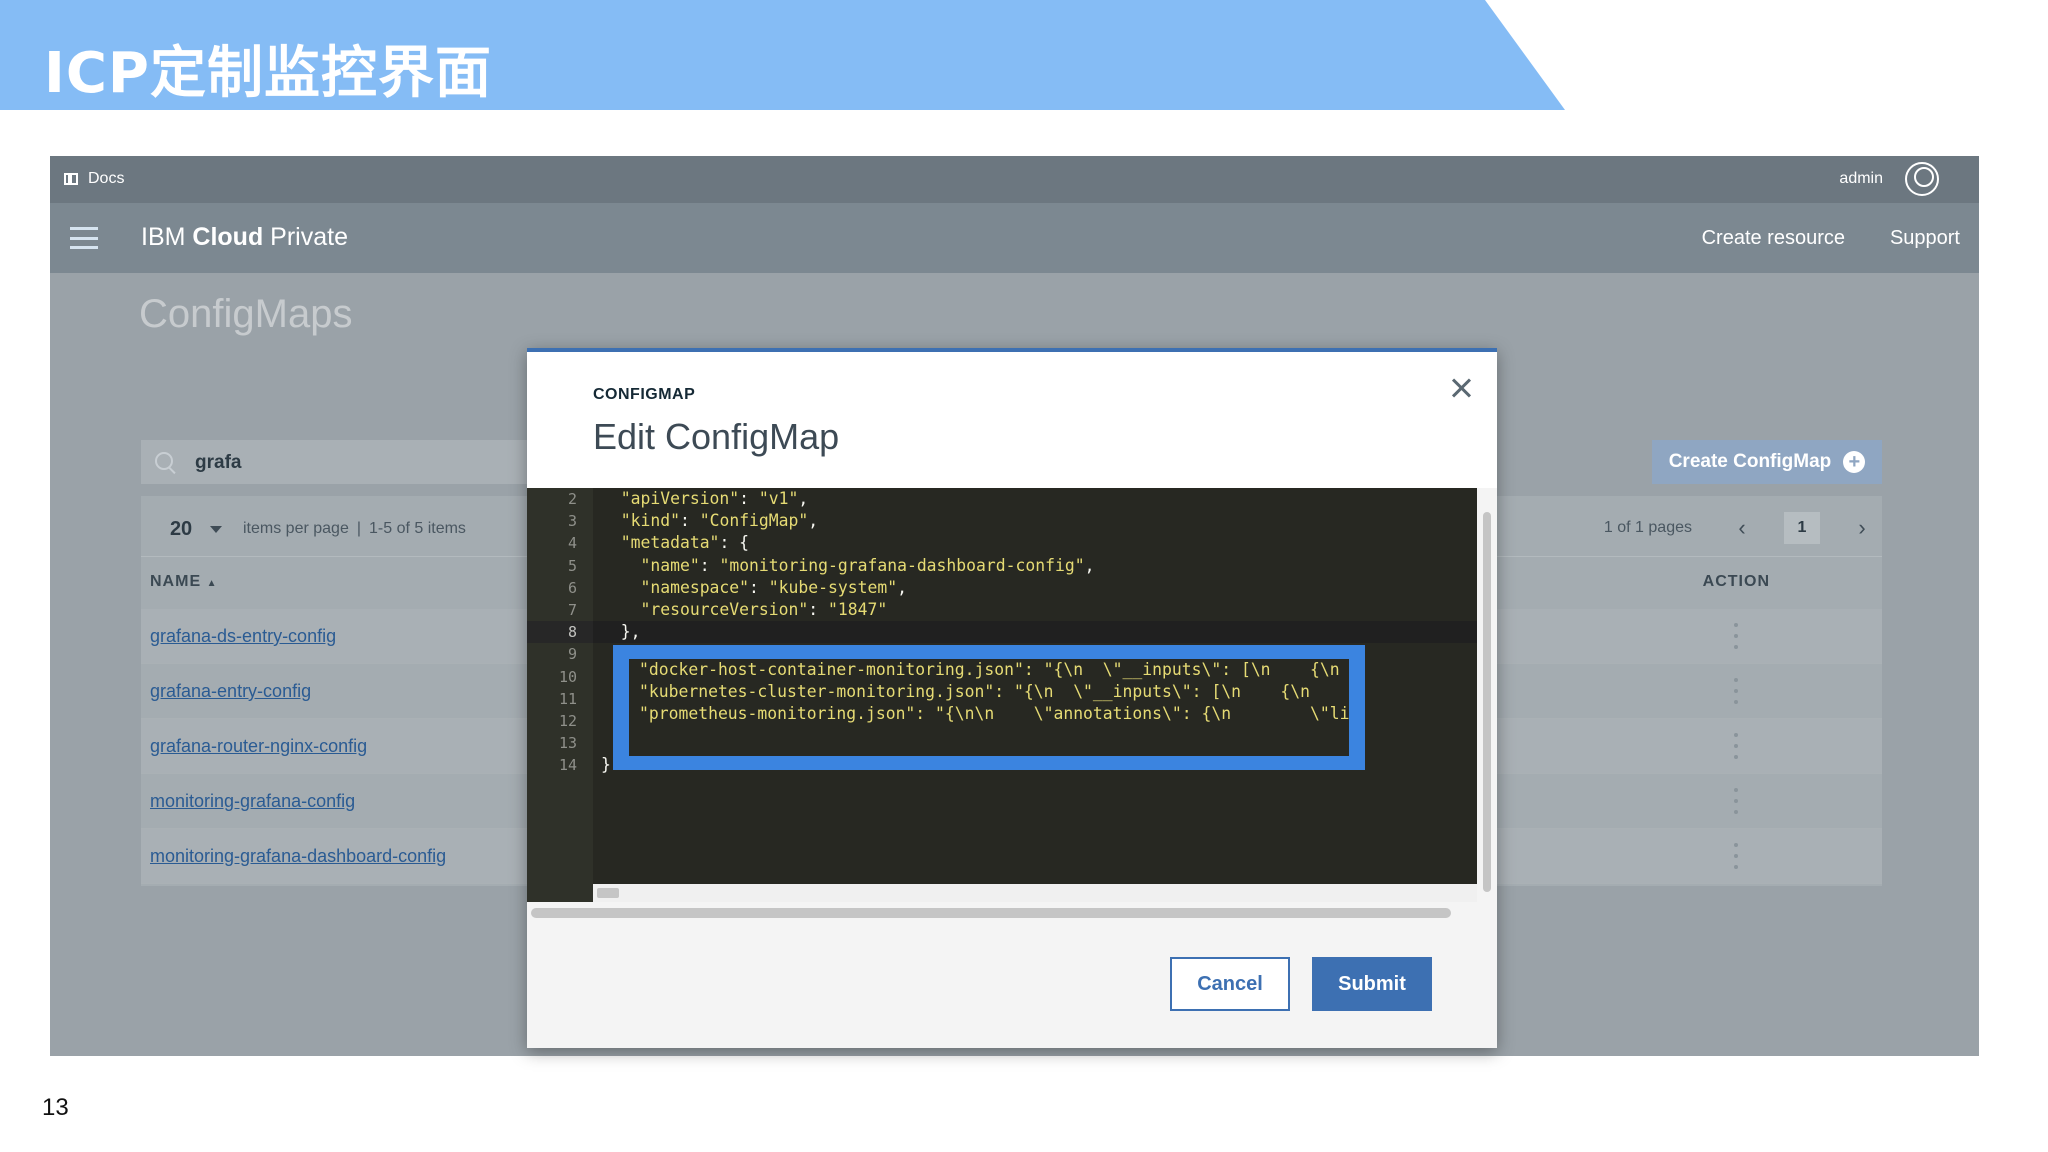 Image resolution: width=2048 pixels, height=1152 pixels. What do you see at coordinates (84, 238) in the screenshot?
I see `hamburger-icon` at bounding box center [84, 238].